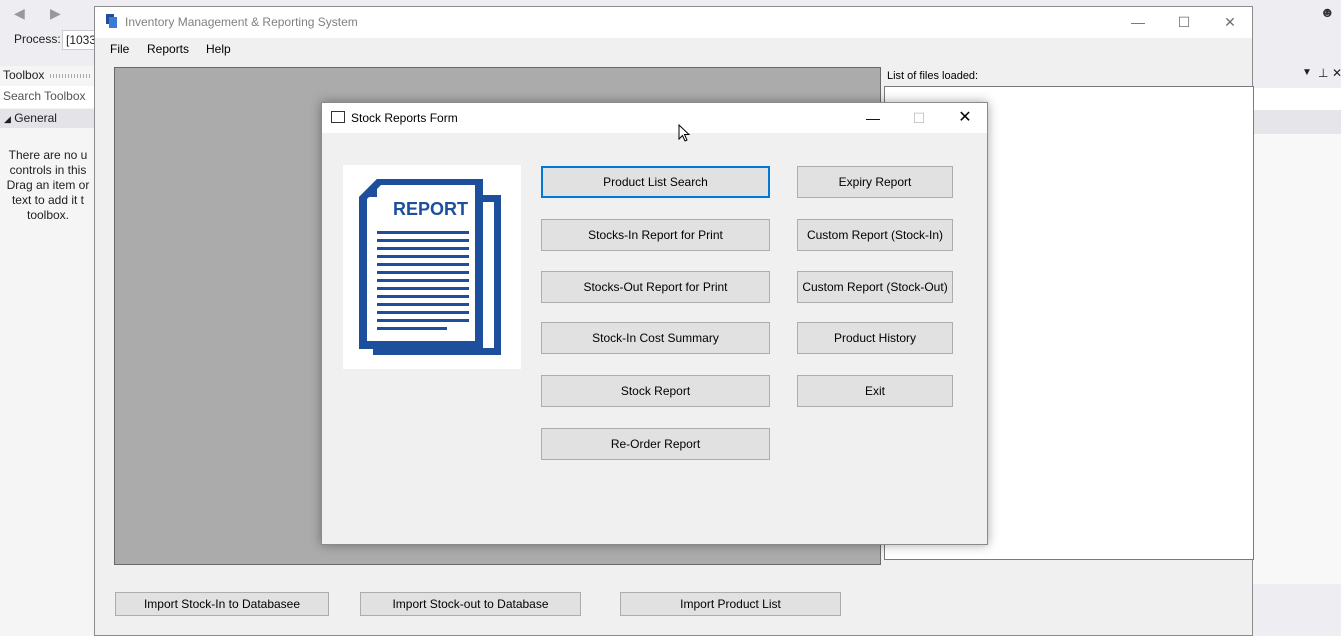 This screenshot has height=636, width=1341. I want to click on toolbox-group-general: ◢ General, so click(48, 118).